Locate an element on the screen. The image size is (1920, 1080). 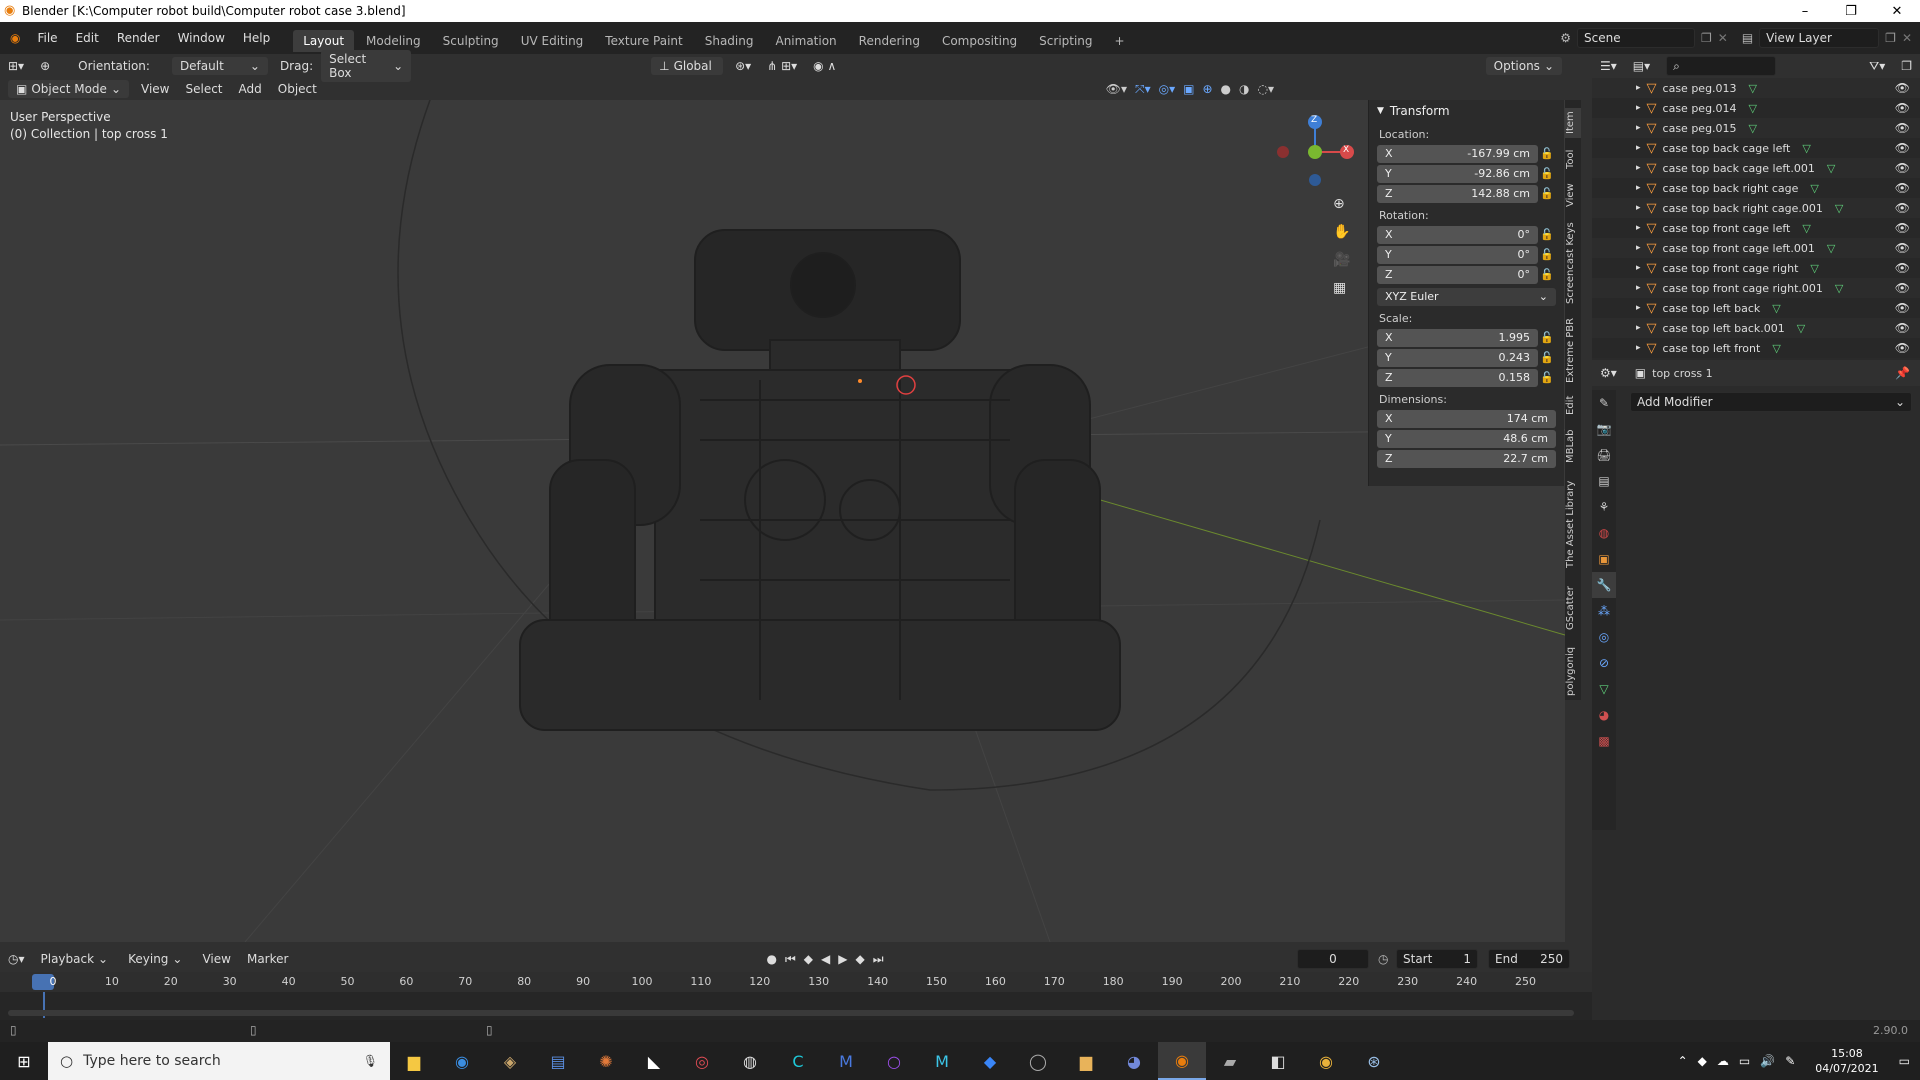
notification-icon: ▭ is located at coordinates (1904, 1061).